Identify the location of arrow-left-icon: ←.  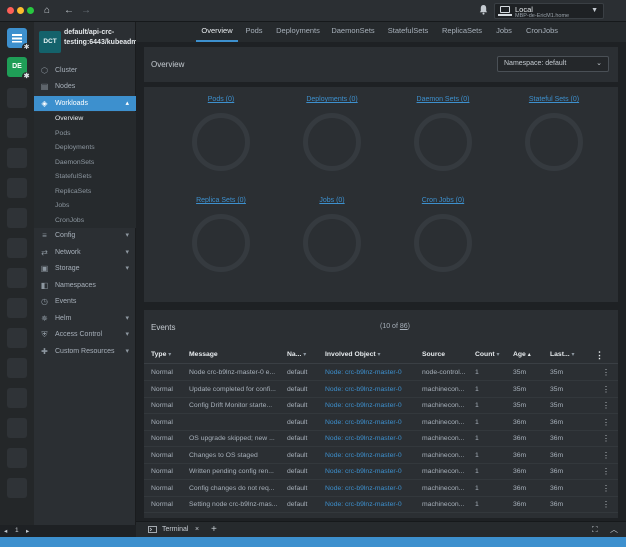
(69, 11).